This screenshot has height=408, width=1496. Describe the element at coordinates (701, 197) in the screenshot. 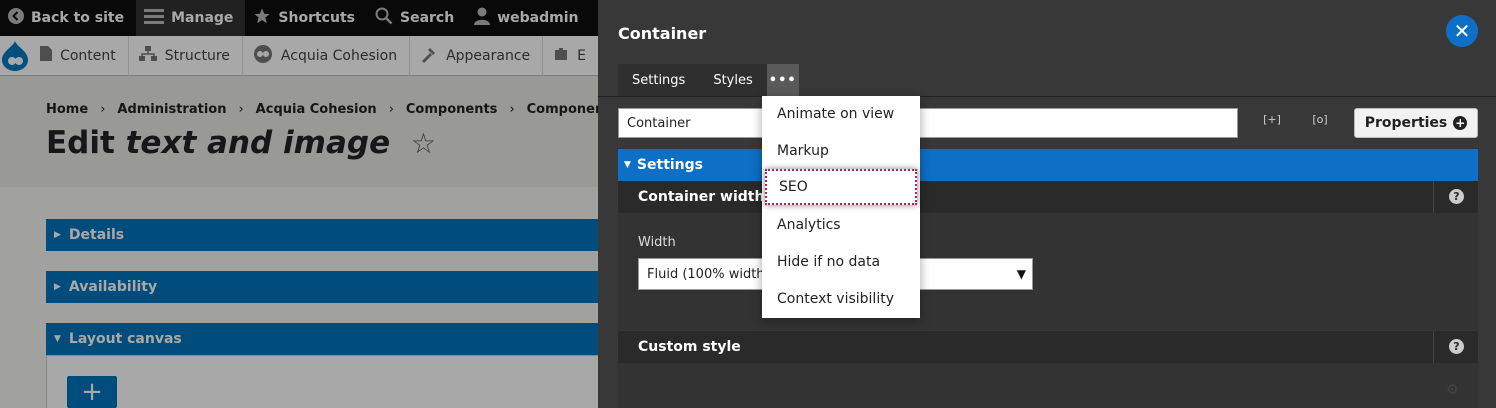

I see `container-width-label: Container width` at that location.